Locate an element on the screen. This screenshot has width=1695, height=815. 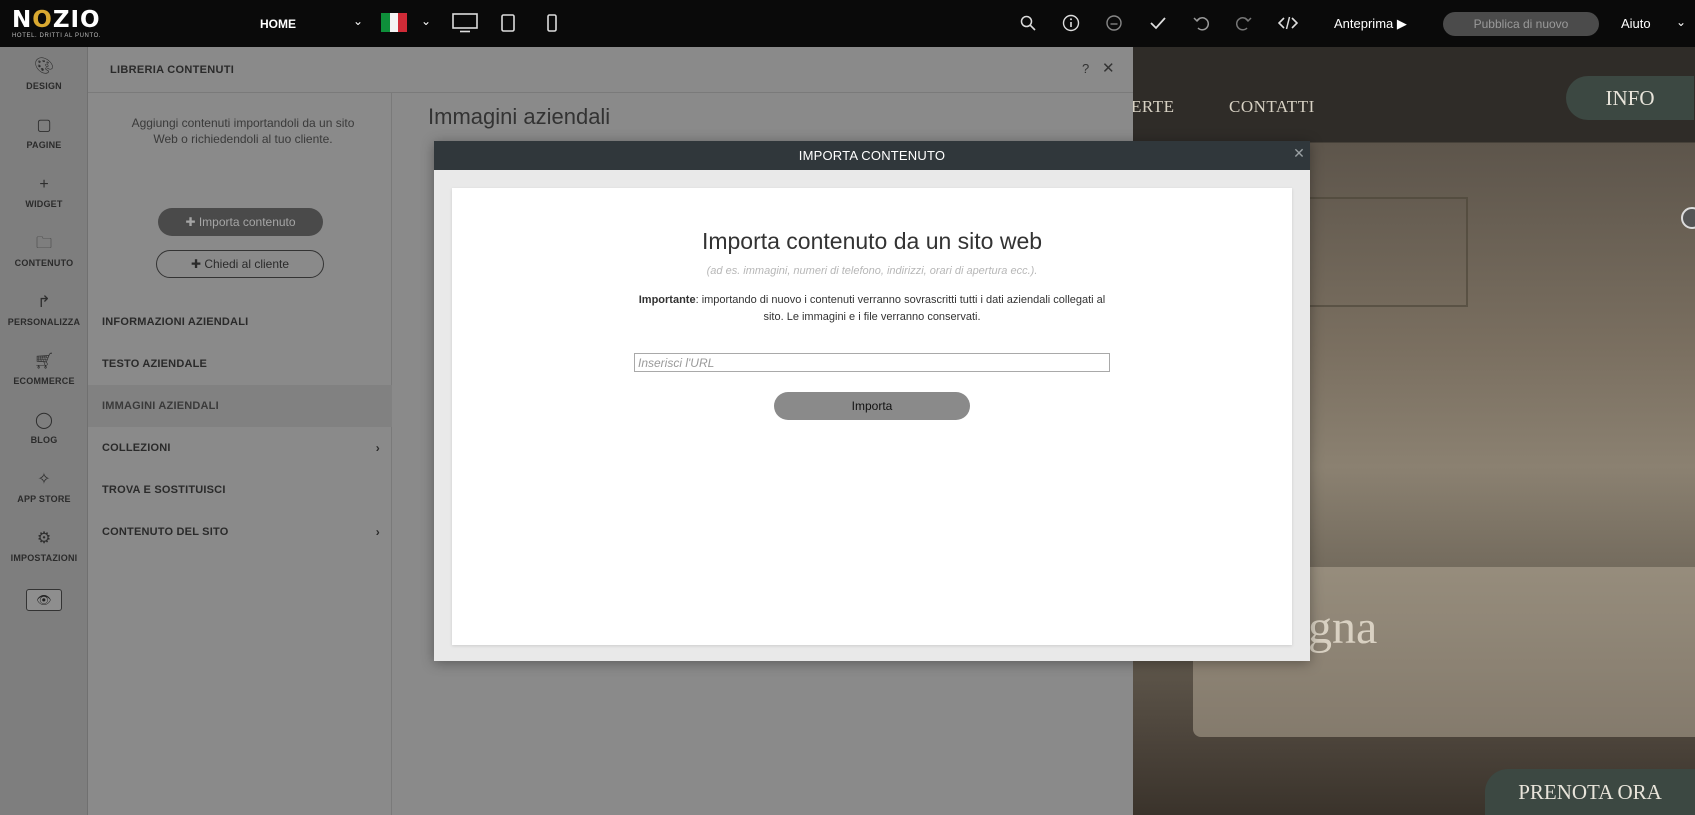
info-icon is located at coordinates (1071, 23).